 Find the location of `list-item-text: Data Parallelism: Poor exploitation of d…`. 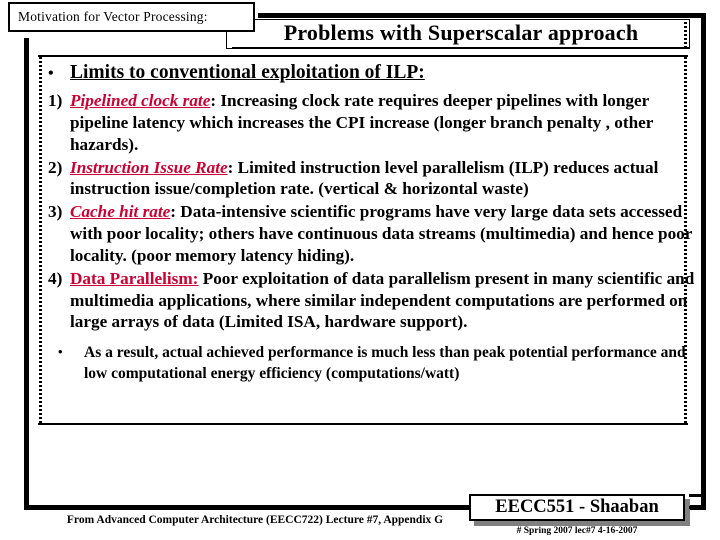

list-item-text: Data Parallelism: Poor exploitation of d… is located at coordinates (383, 301).